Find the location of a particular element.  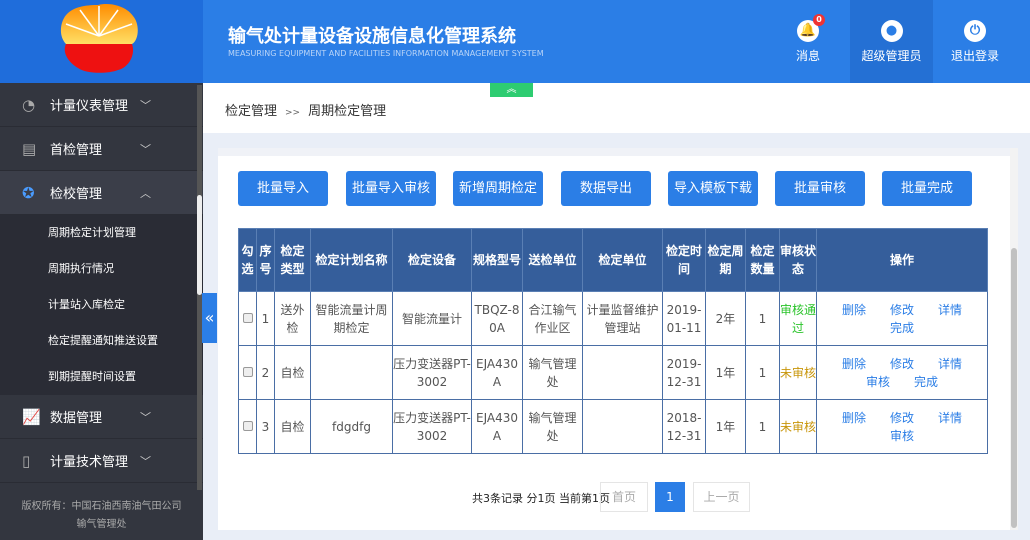

cell-status: 未审核 is located at coordinates (798, 426).